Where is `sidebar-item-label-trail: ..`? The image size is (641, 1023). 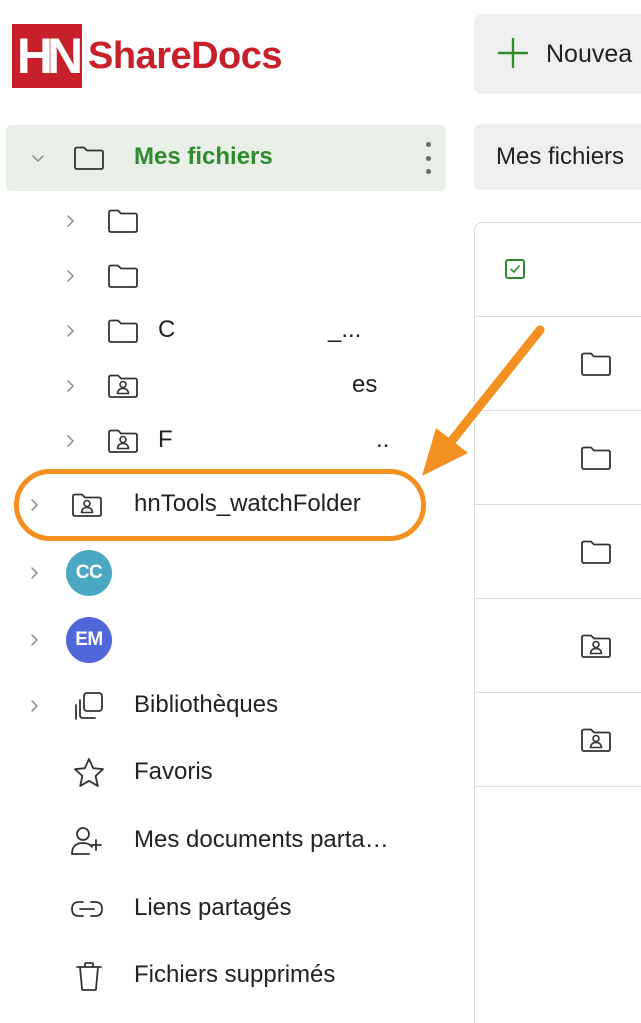
sidebar-item-label-trail: .. is located at coordinates (383, 439).